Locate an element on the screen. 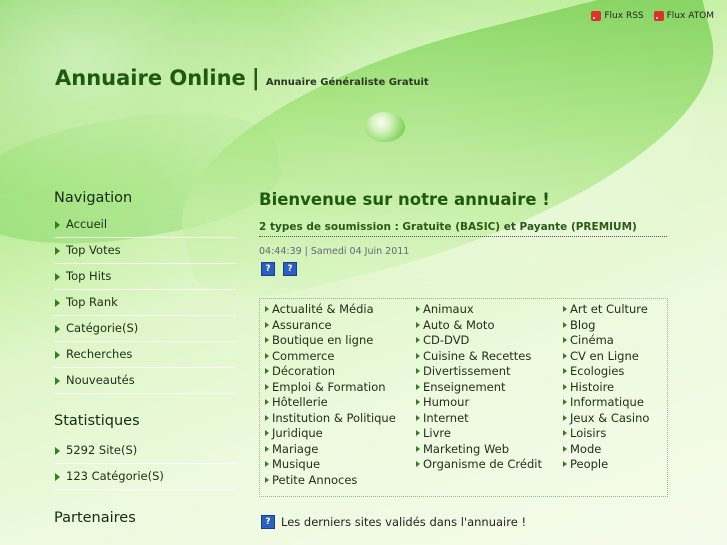  category-link: Cuisine & Recettes is located at coordinates (478, 357).